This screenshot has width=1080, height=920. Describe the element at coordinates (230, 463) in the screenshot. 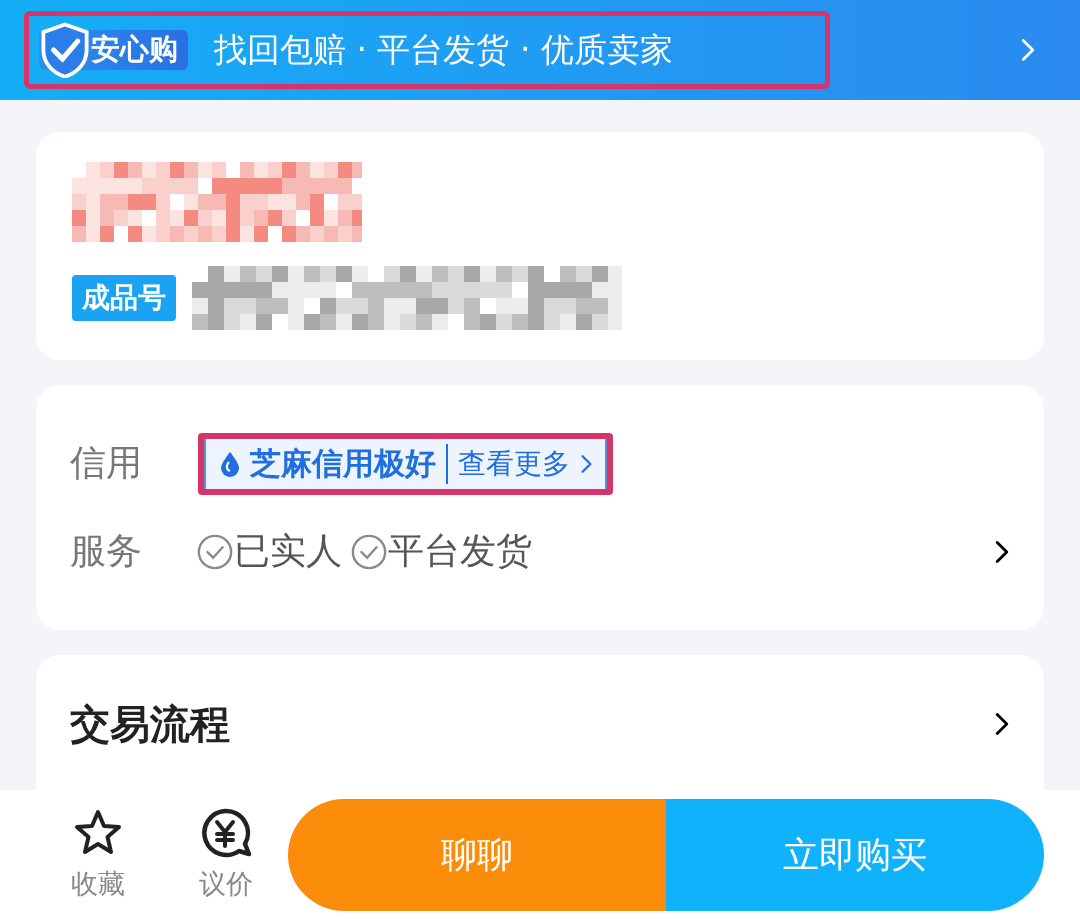

I see `drop-icon` at that location.